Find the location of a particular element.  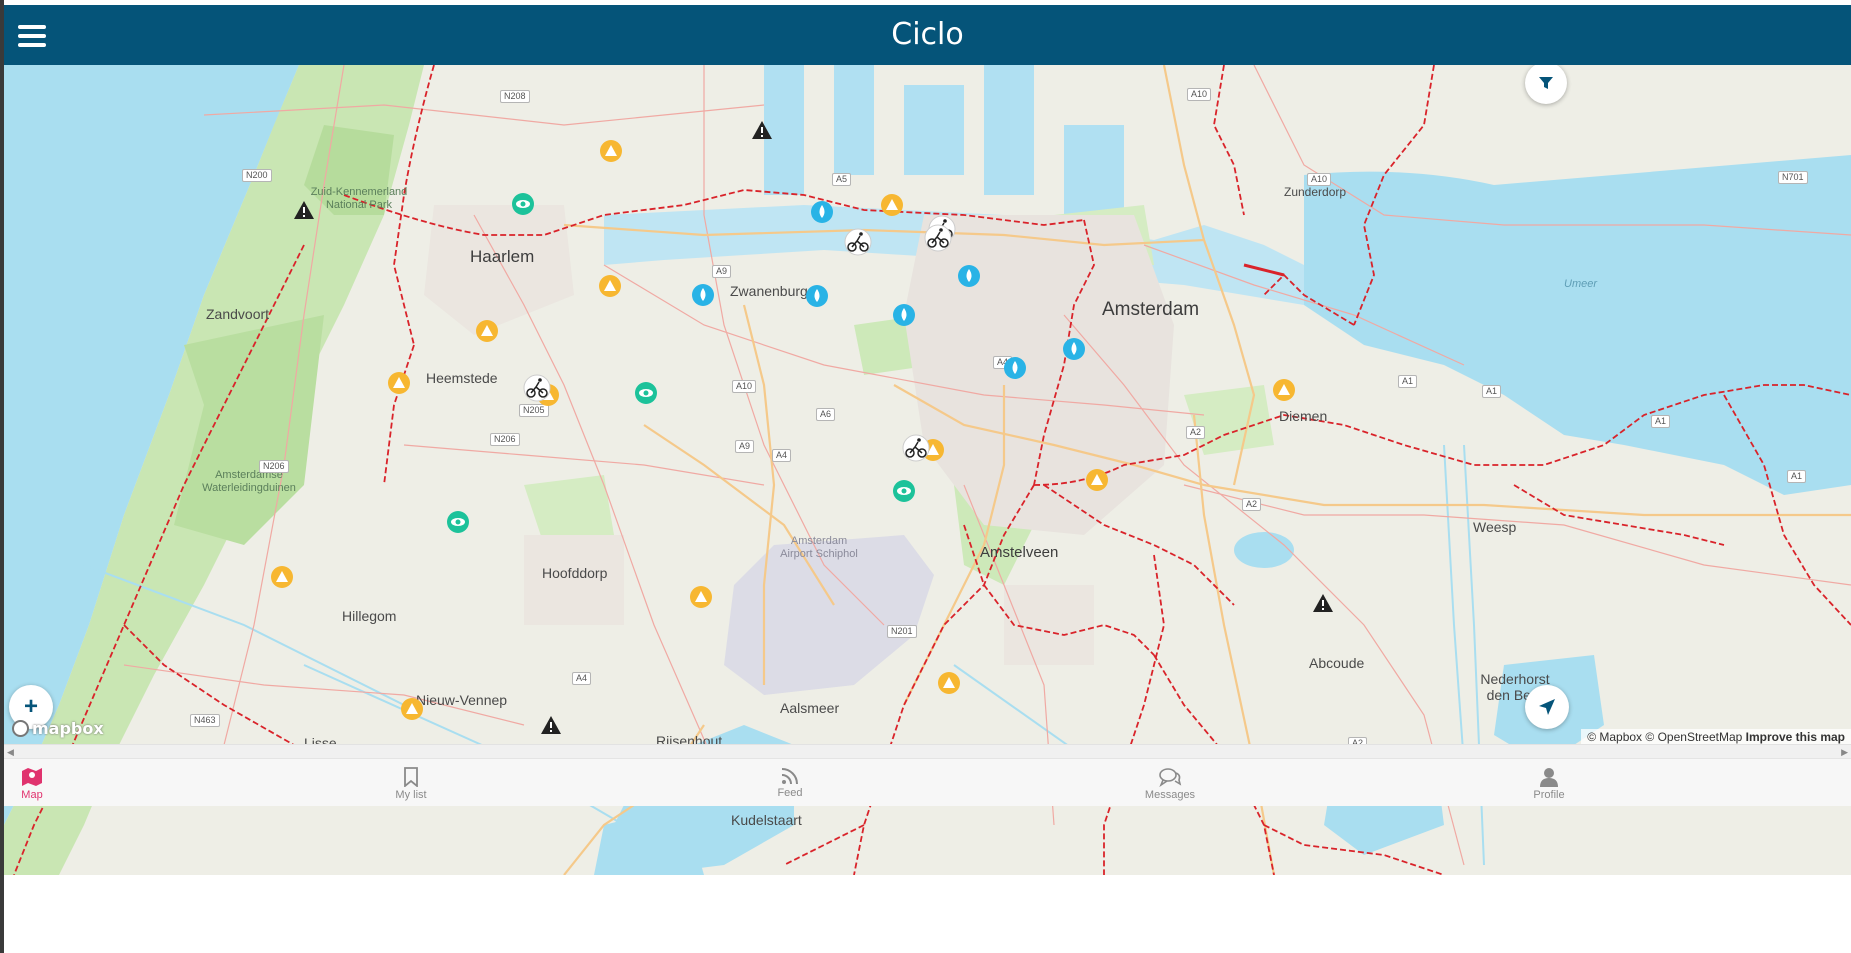

tab-label-profile: Profile is located at coordinates (1549, 795).